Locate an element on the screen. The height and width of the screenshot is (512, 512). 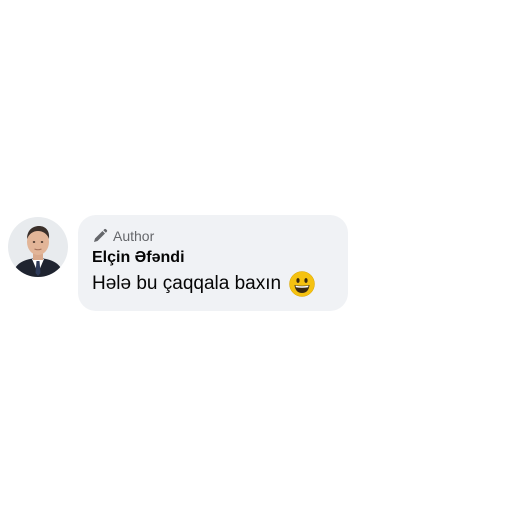
grinning-face-icon is located at coordinates (302, 284).